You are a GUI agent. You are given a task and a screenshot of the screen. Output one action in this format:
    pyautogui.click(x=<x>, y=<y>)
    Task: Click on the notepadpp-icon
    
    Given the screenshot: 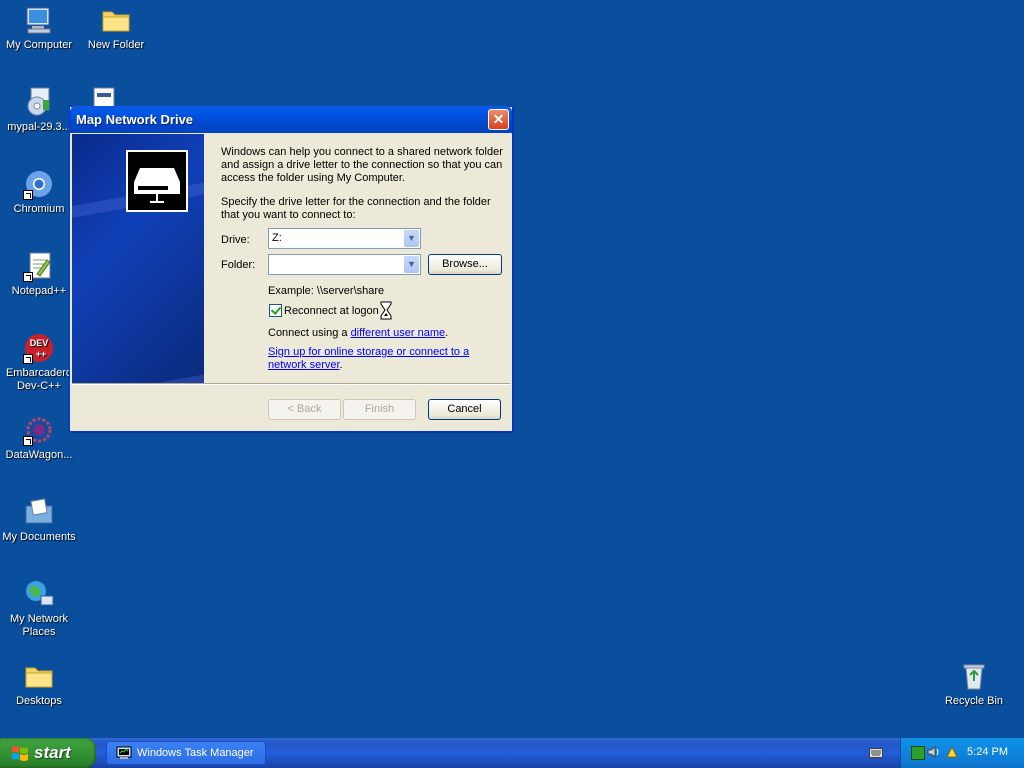 What is the action you would take?
    pyautogui.click(x=39, y=266)
    